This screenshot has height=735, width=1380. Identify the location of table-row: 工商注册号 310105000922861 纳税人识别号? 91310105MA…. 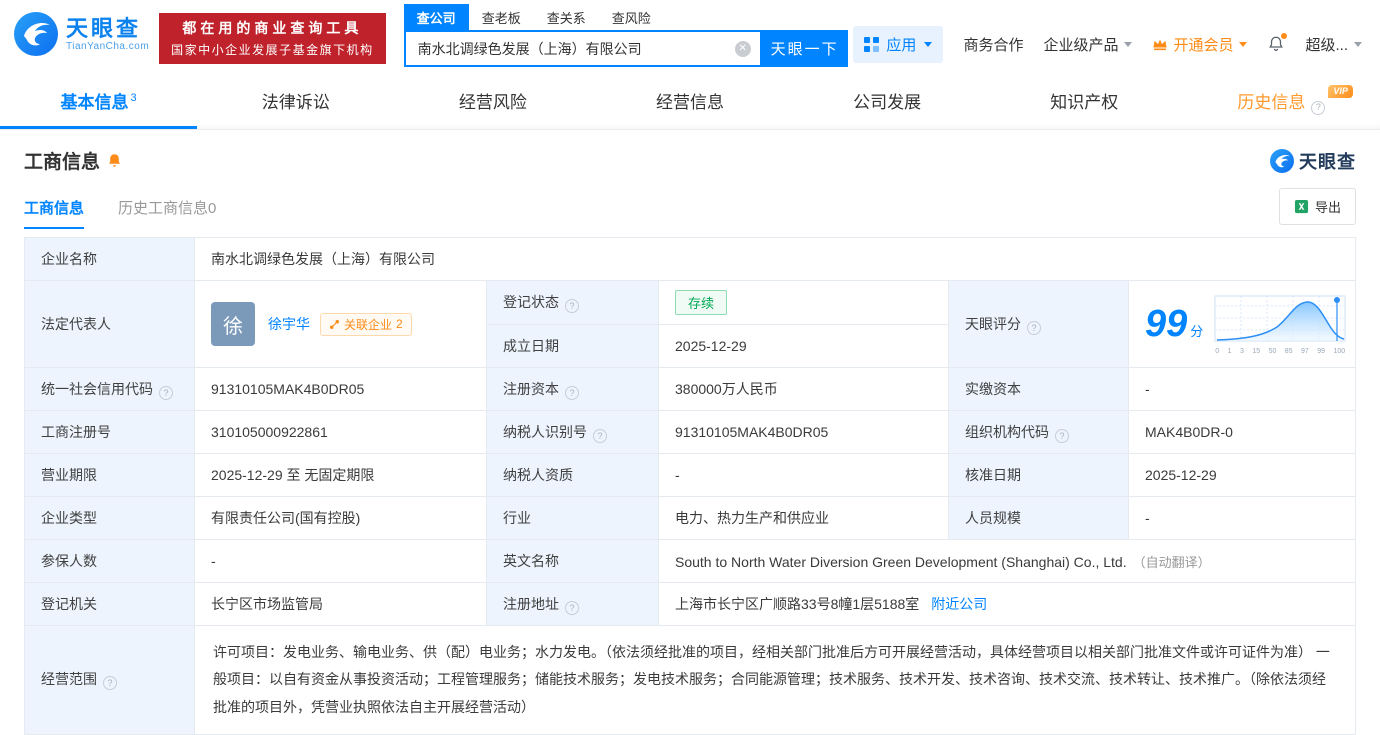
(690, 432).